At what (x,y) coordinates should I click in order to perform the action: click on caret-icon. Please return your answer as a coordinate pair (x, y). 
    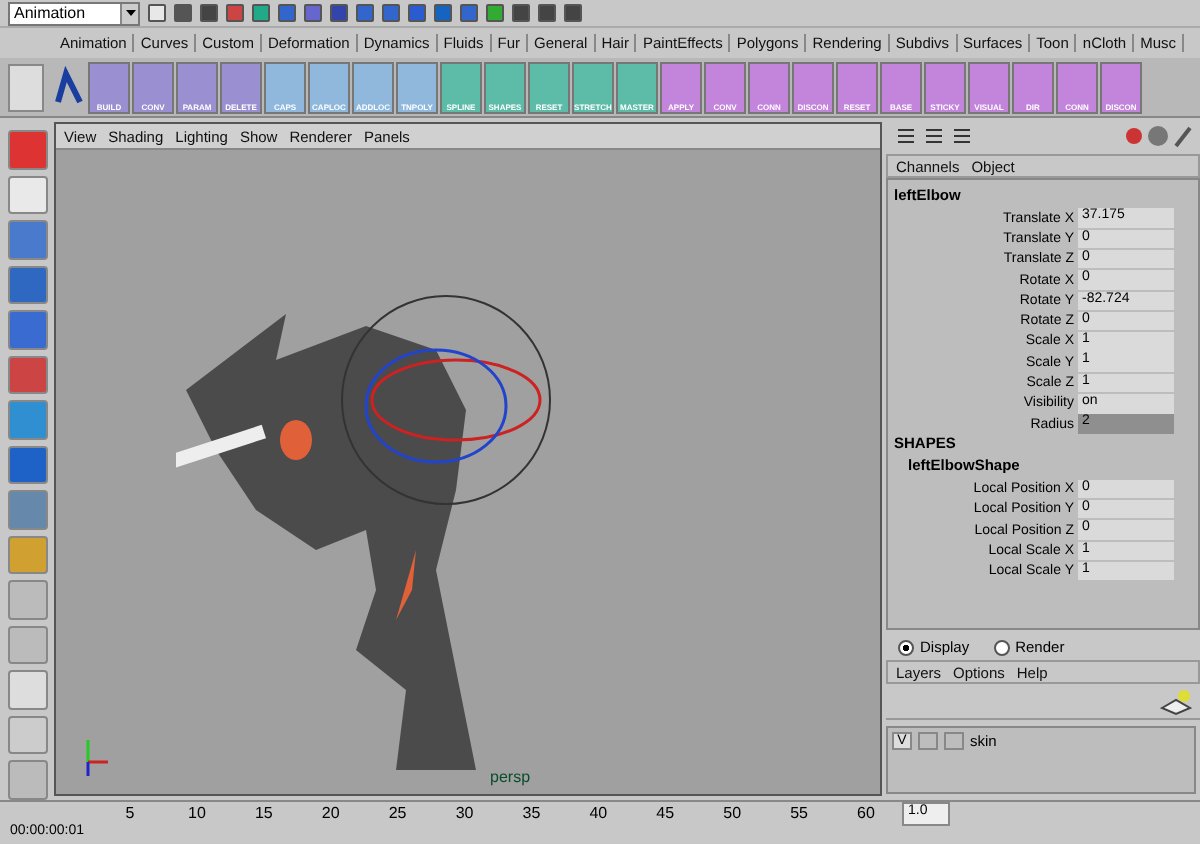
    Looking at the image, I should click on (130, 13).